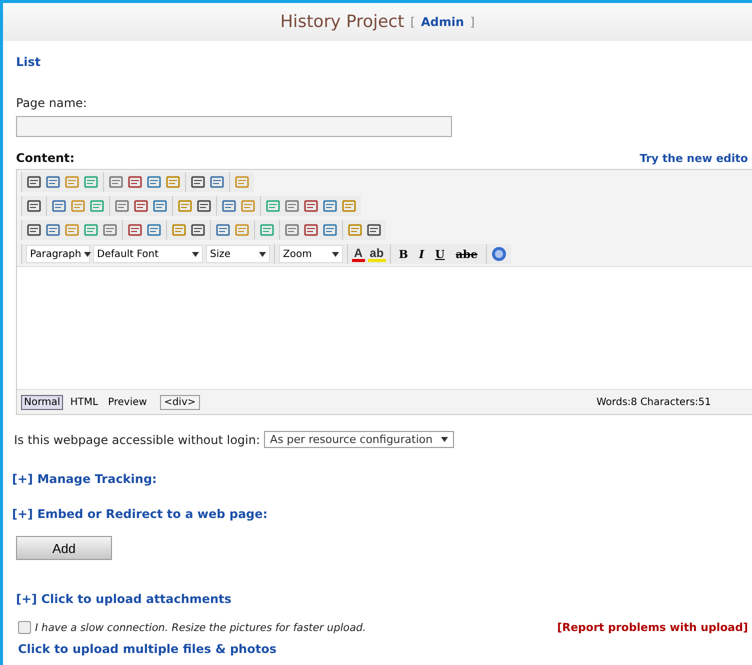 The height and width of the screenshot is (665, 752). I want to click on page-name-field, so click(234, 126).